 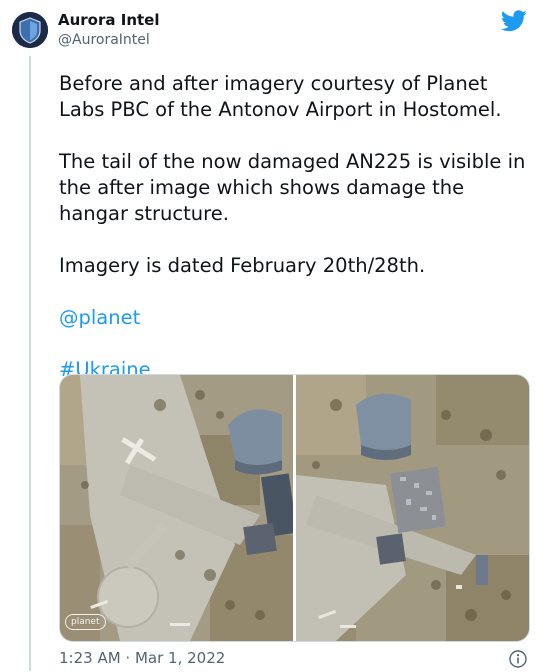 I want to click on thread-line, so click(x=30, y=363).